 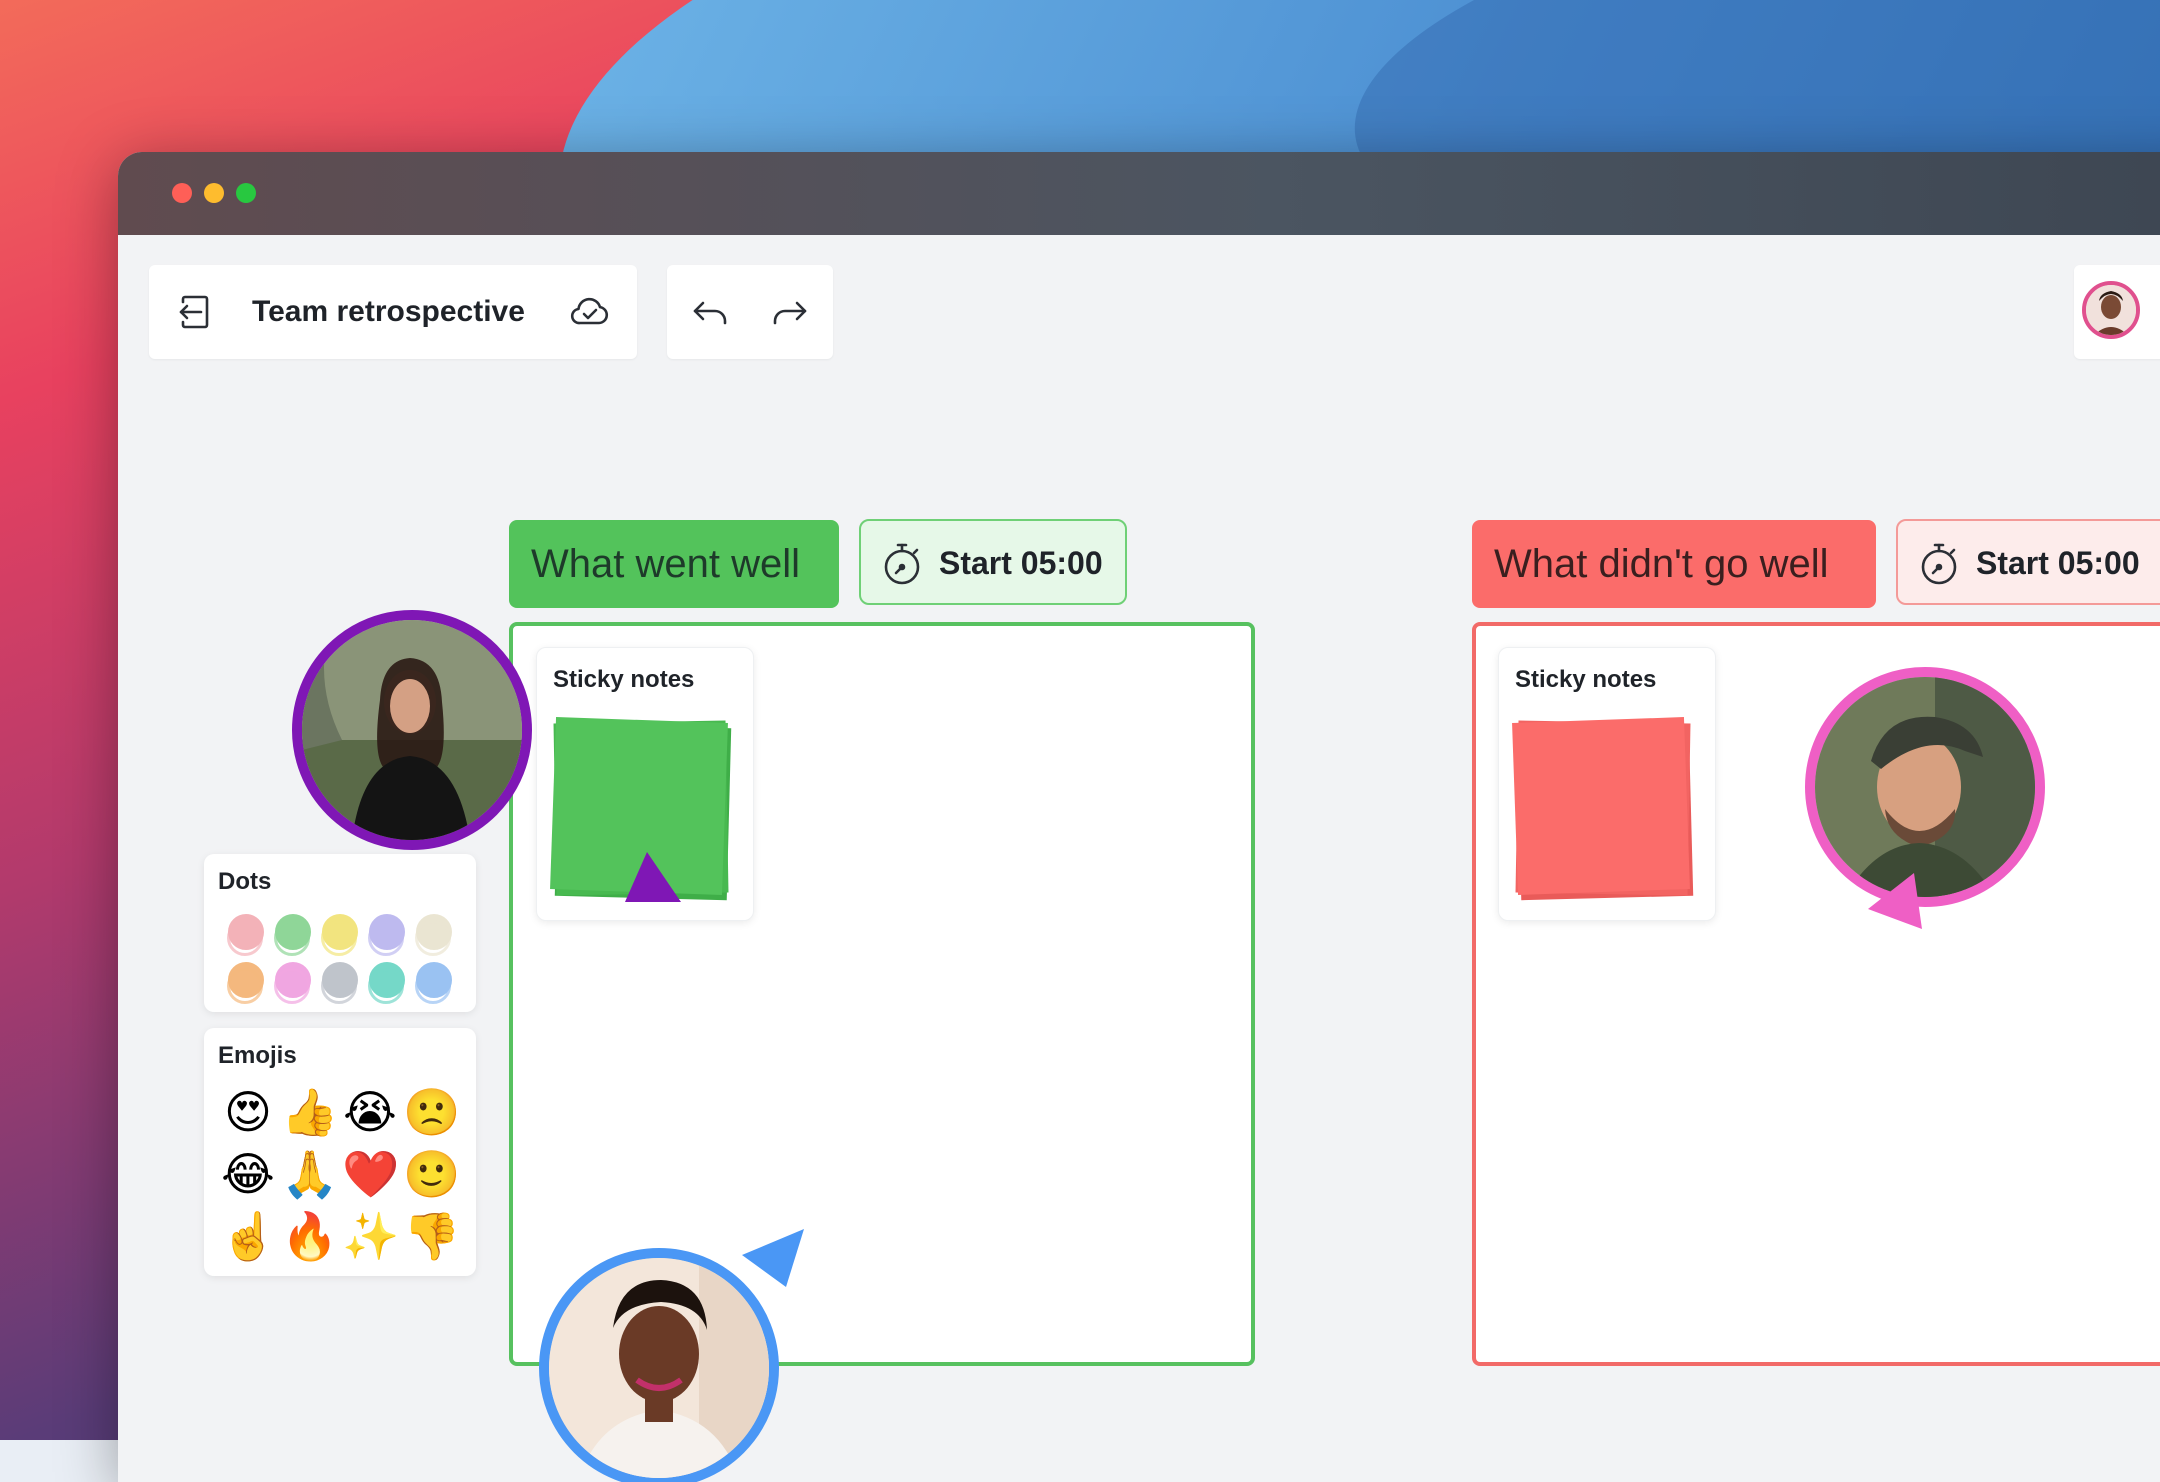 I want to click on back-to-boards-icon, so click(x=195, y=312).